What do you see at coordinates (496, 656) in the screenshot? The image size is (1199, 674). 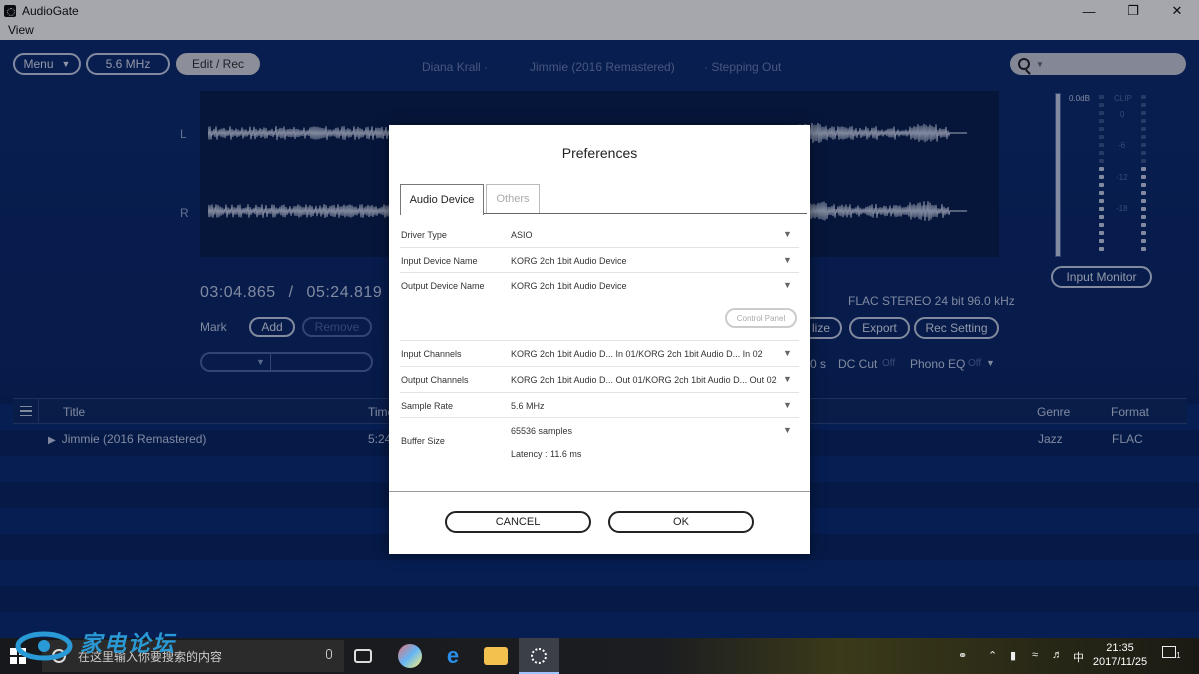 I see `file-explorer-icon` at bounding box center [496, 656].